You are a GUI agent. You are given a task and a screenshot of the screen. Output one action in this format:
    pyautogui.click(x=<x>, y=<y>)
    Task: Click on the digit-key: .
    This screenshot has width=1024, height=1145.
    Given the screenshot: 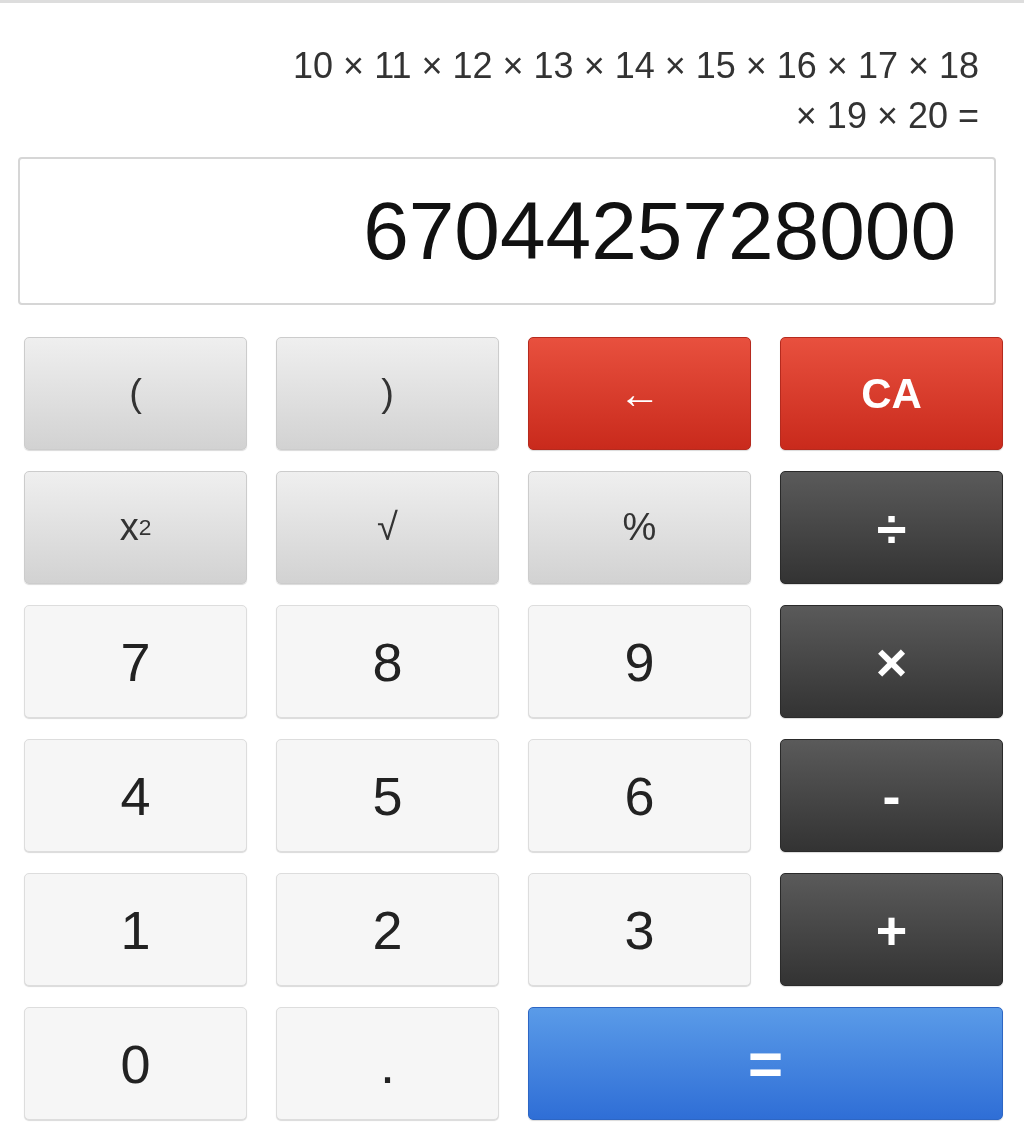 What is the action you would take?
    pyautogui.click(x=387, y=1063)
    